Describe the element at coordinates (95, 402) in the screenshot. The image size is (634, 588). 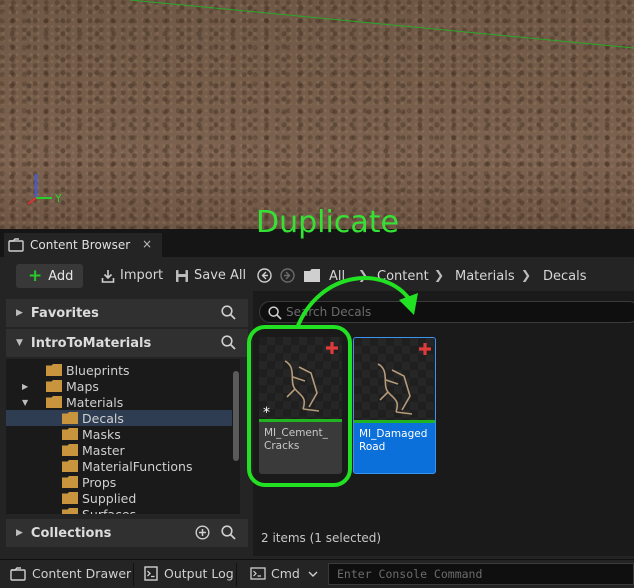
I see `tree-item-label: Materials` at that location.